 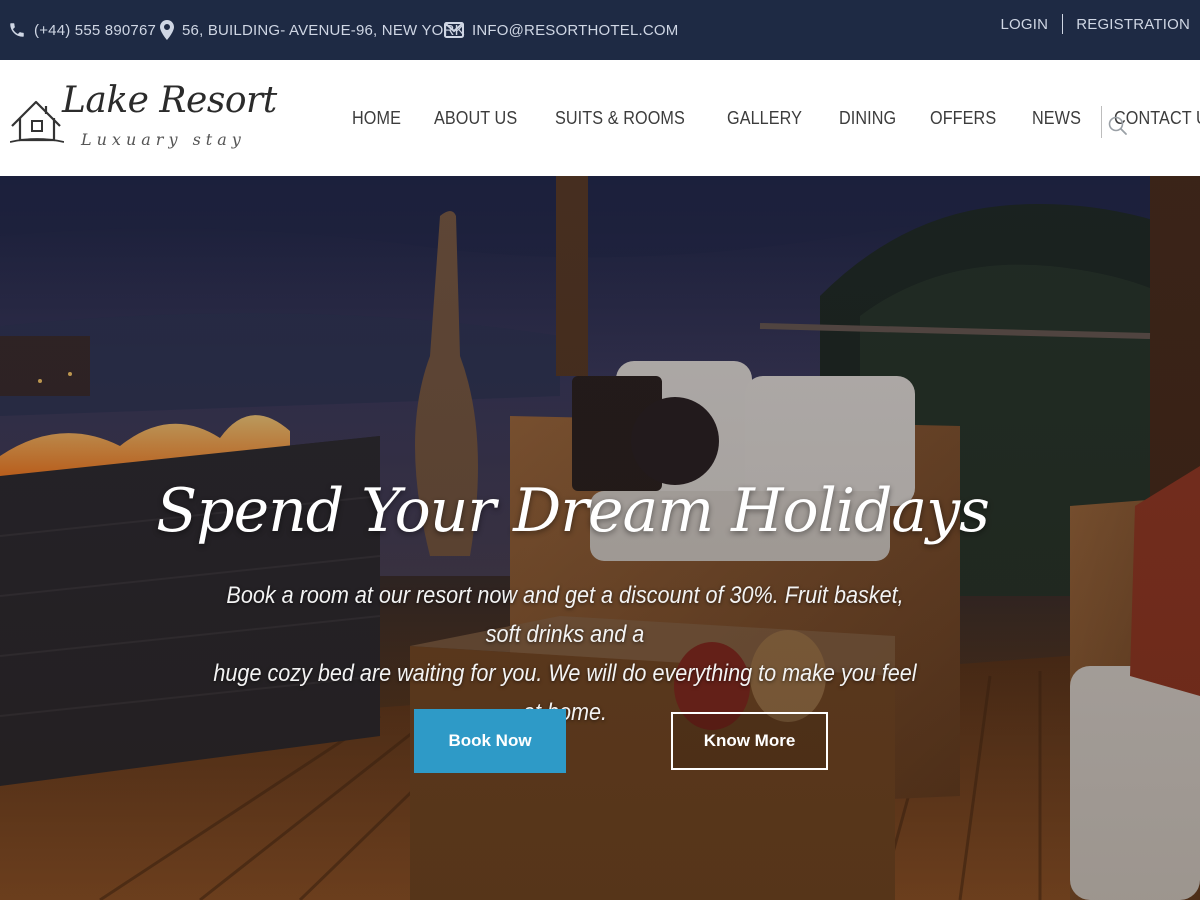 What do you see at coordinates (37, 121) in the screenshot?
I see `house-icon` at bounding box center [37, 121].